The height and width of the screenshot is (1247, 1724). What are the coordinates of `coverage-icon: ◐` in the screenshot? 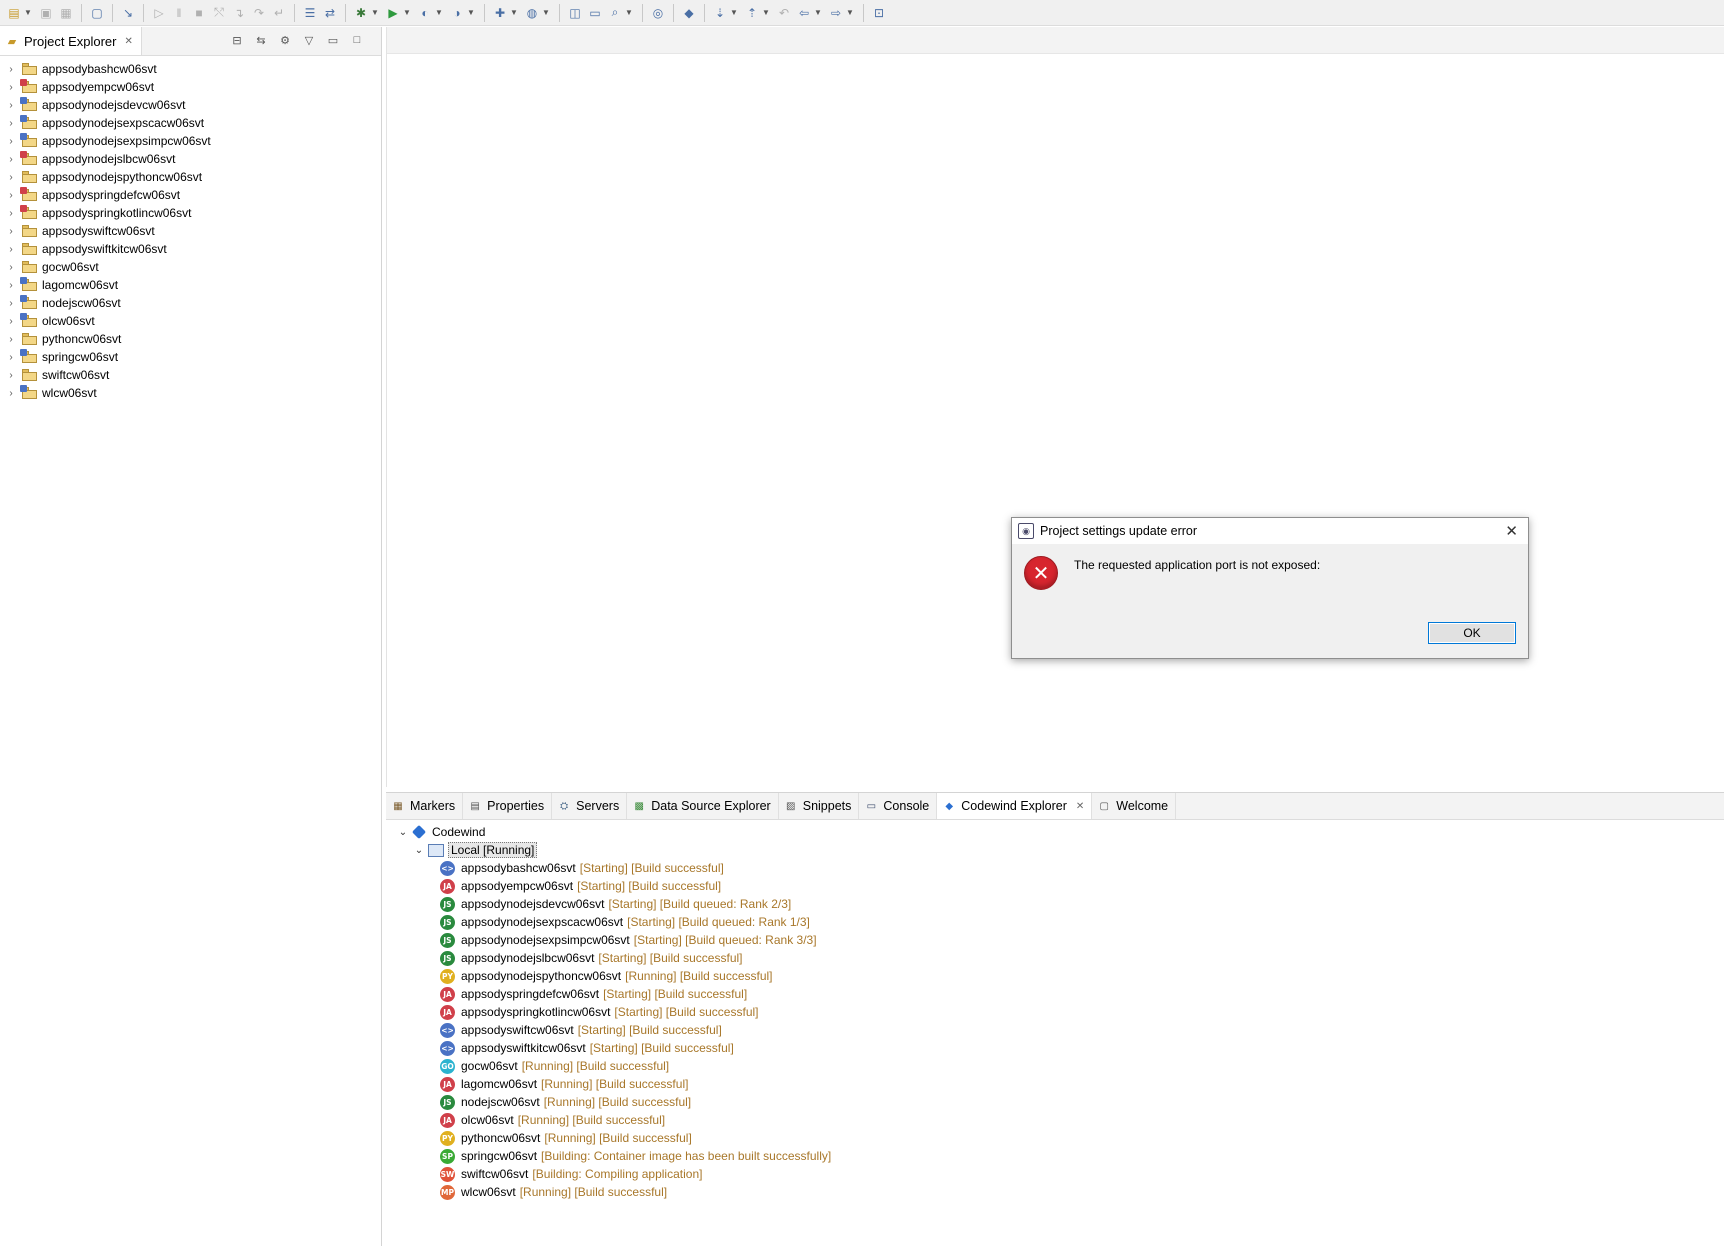 It's located at (425, 13).